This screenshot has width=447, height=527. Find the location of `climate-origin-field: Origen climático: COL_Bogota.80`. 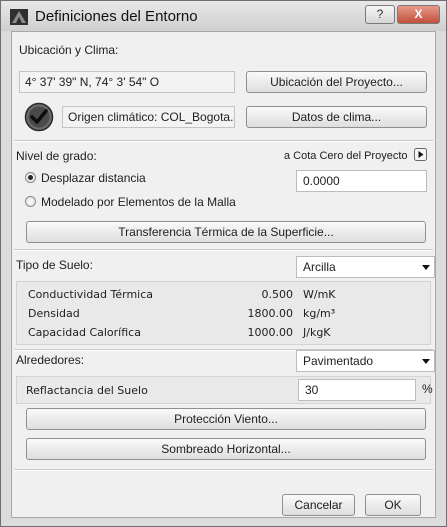

climate-origin-field: Origen climático: COL_Bogota.80 is located at coordinates (148, 117).